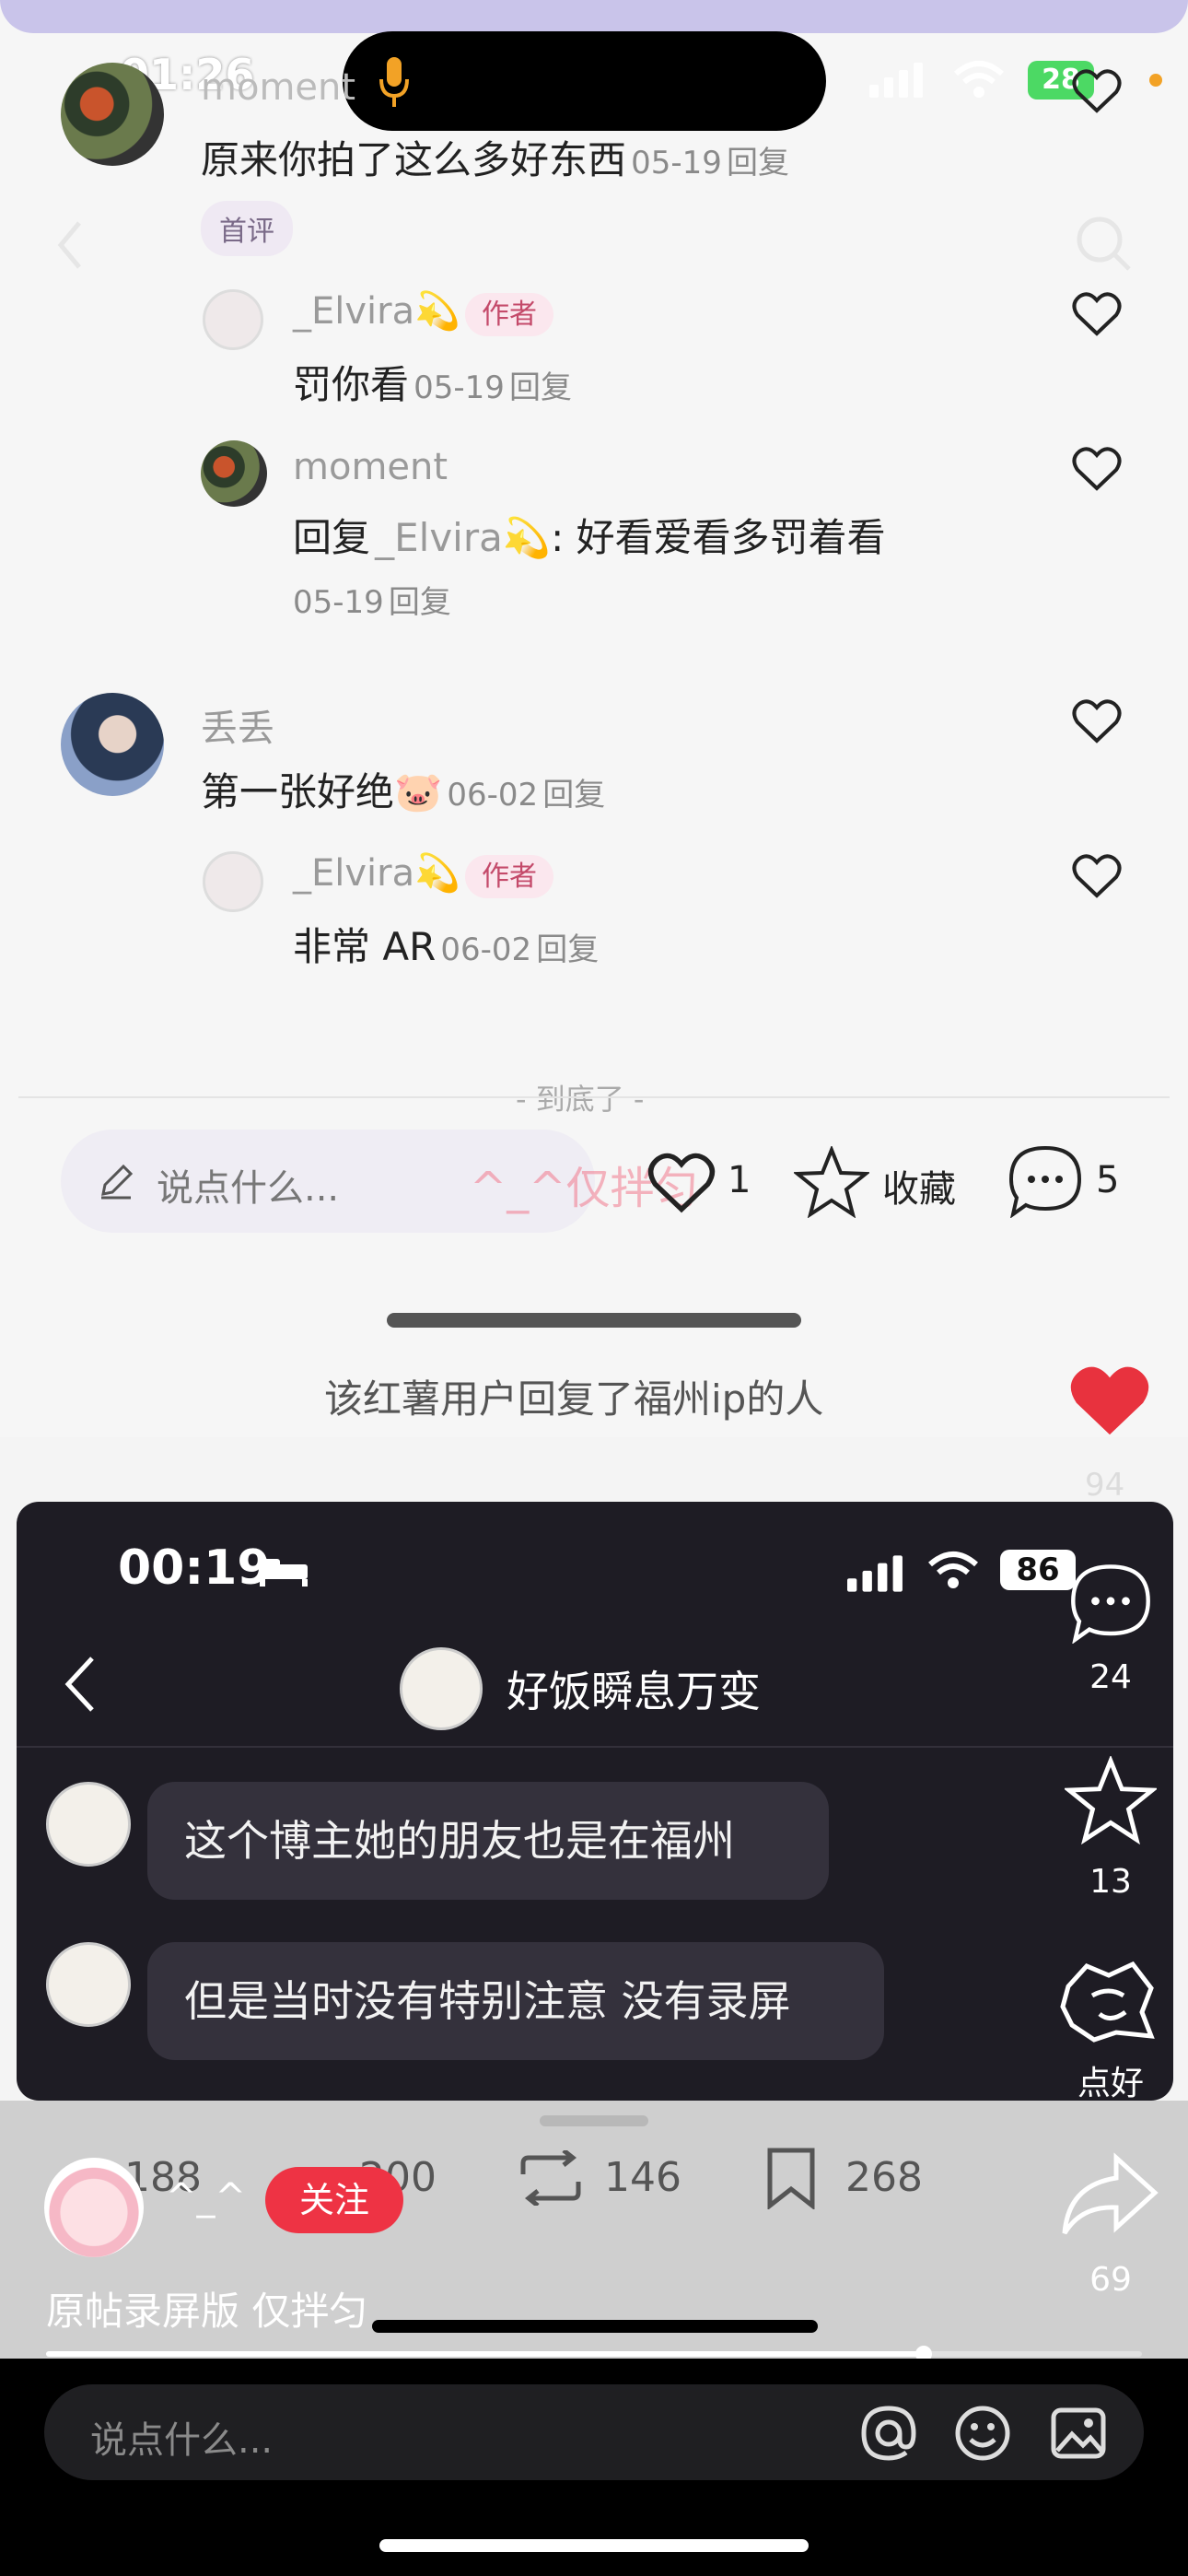  I want to click on back-icon, so click(69, 245).